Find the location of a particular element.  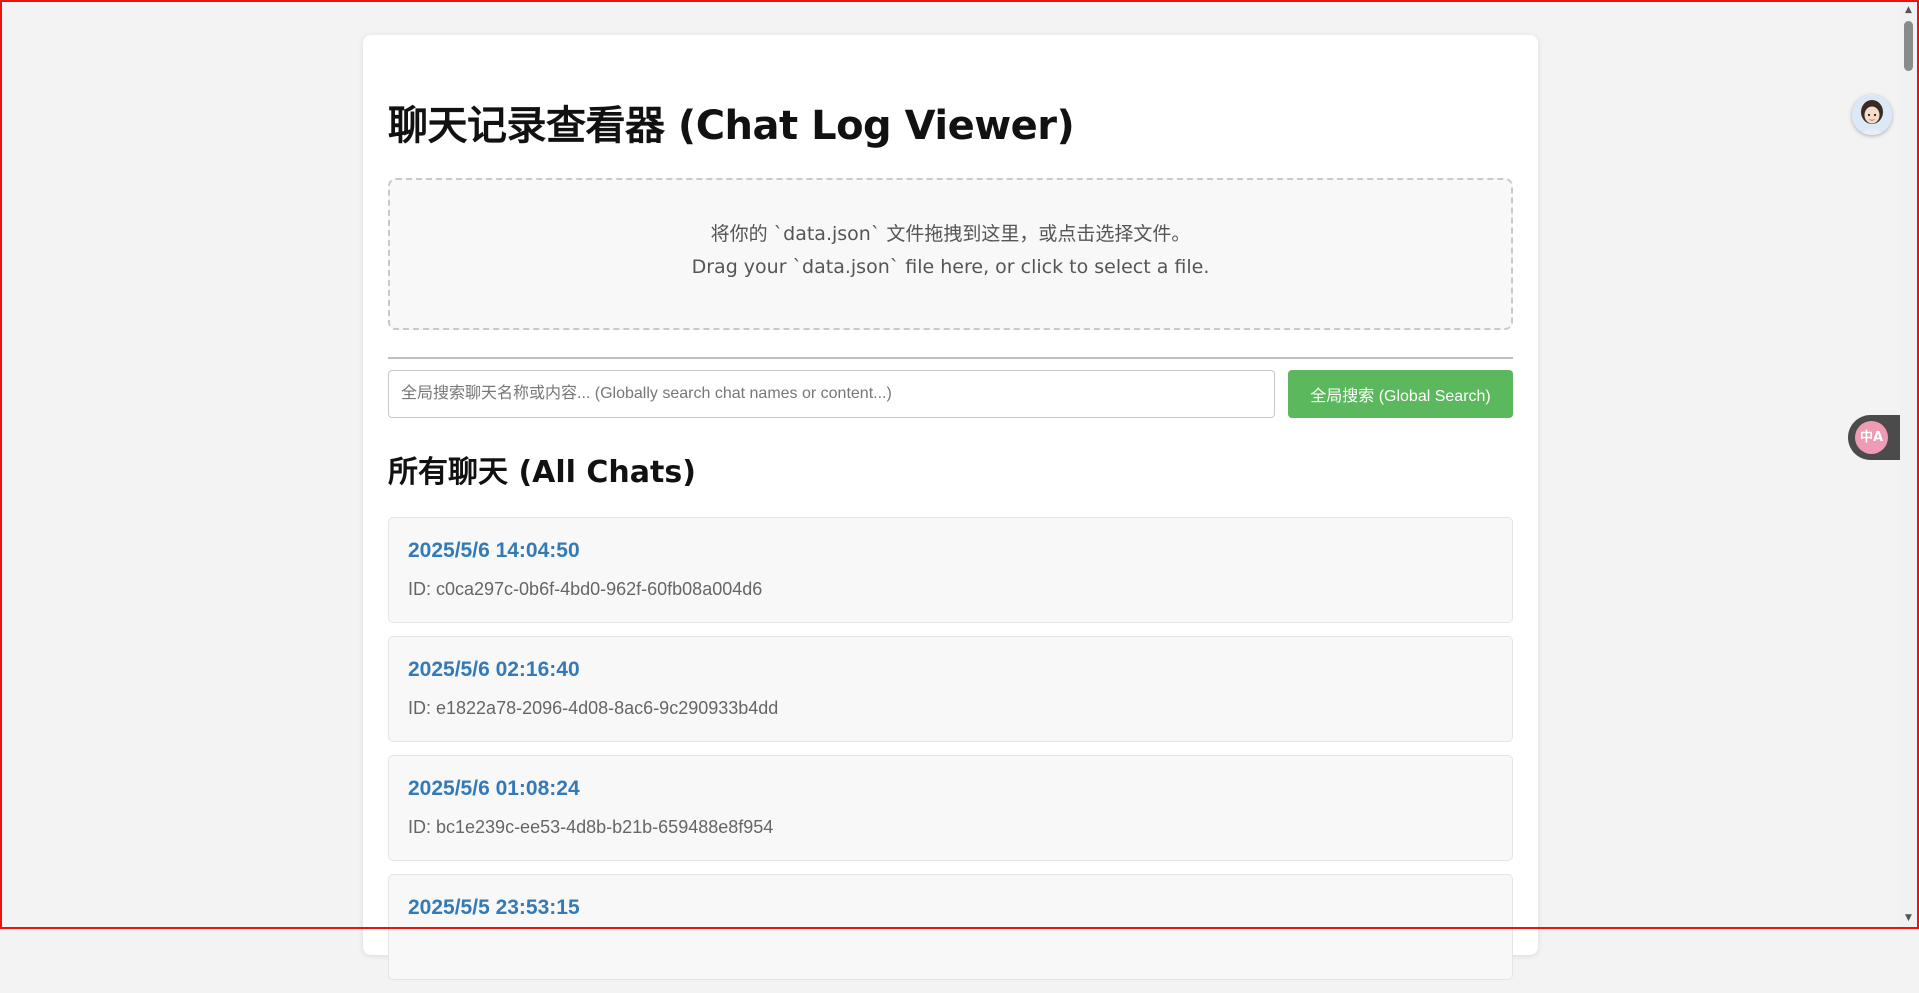

scrollbar-thumb is located at coordinates (1908, 46).